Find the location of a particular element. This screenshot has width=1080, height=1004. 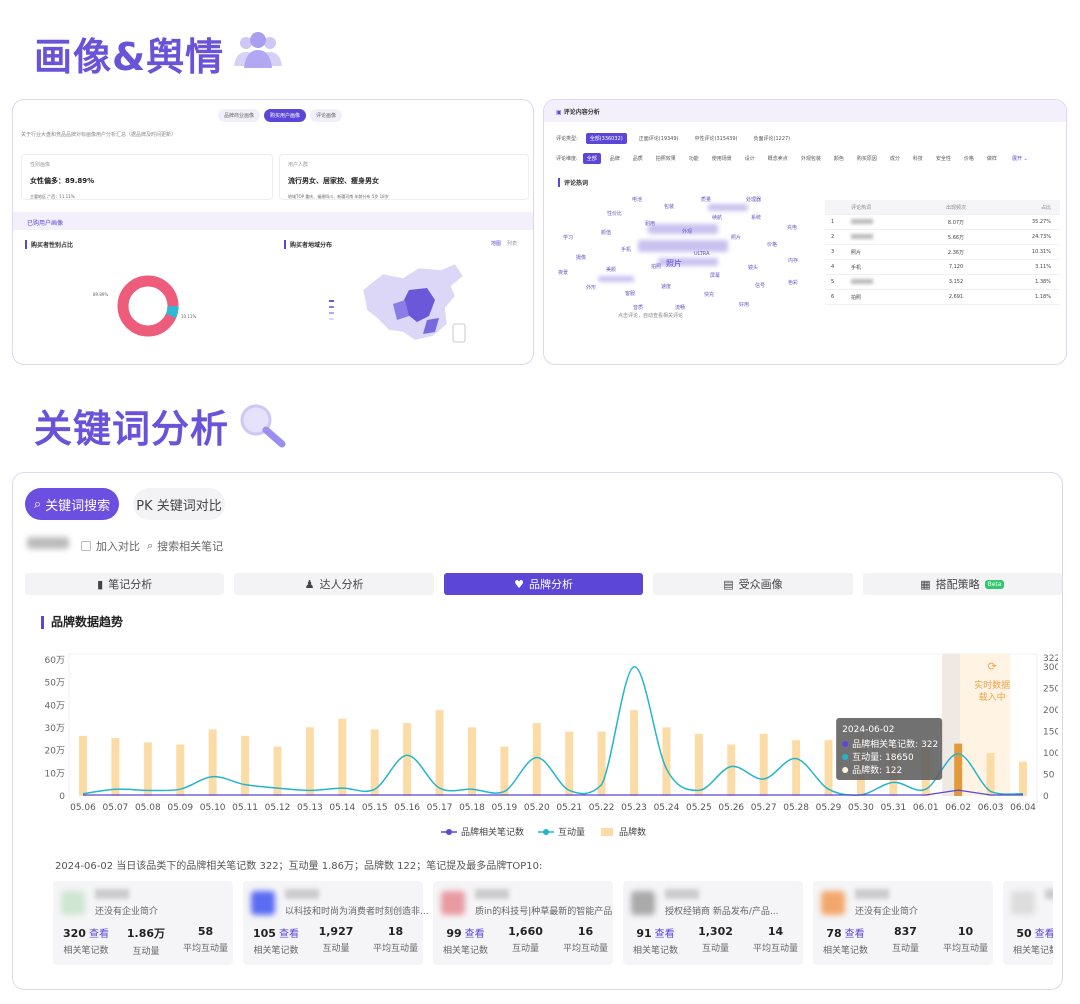

cloud-word: 电池 is located at coordinates (637, 199).